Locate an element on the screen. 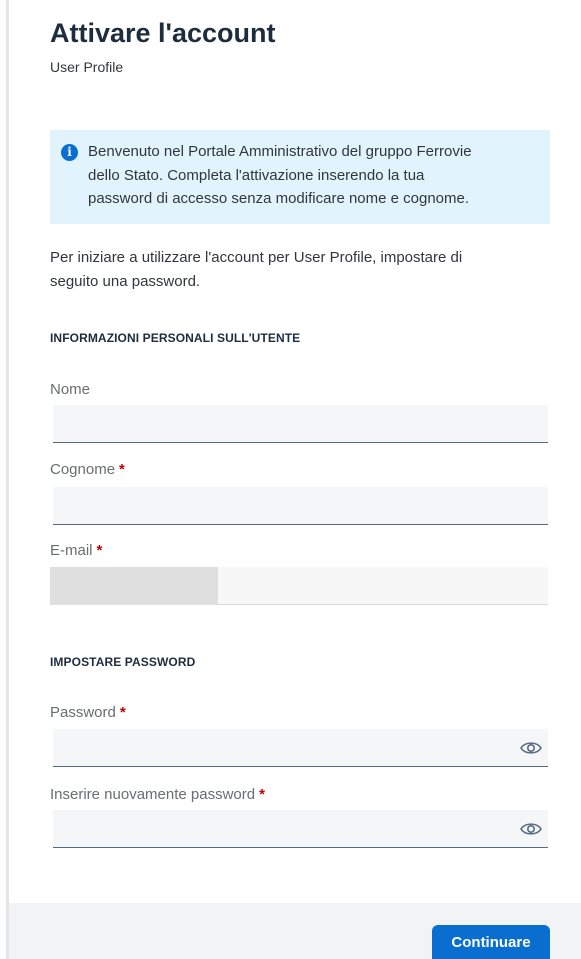  first-name-input is located at coordinates (300, 424).